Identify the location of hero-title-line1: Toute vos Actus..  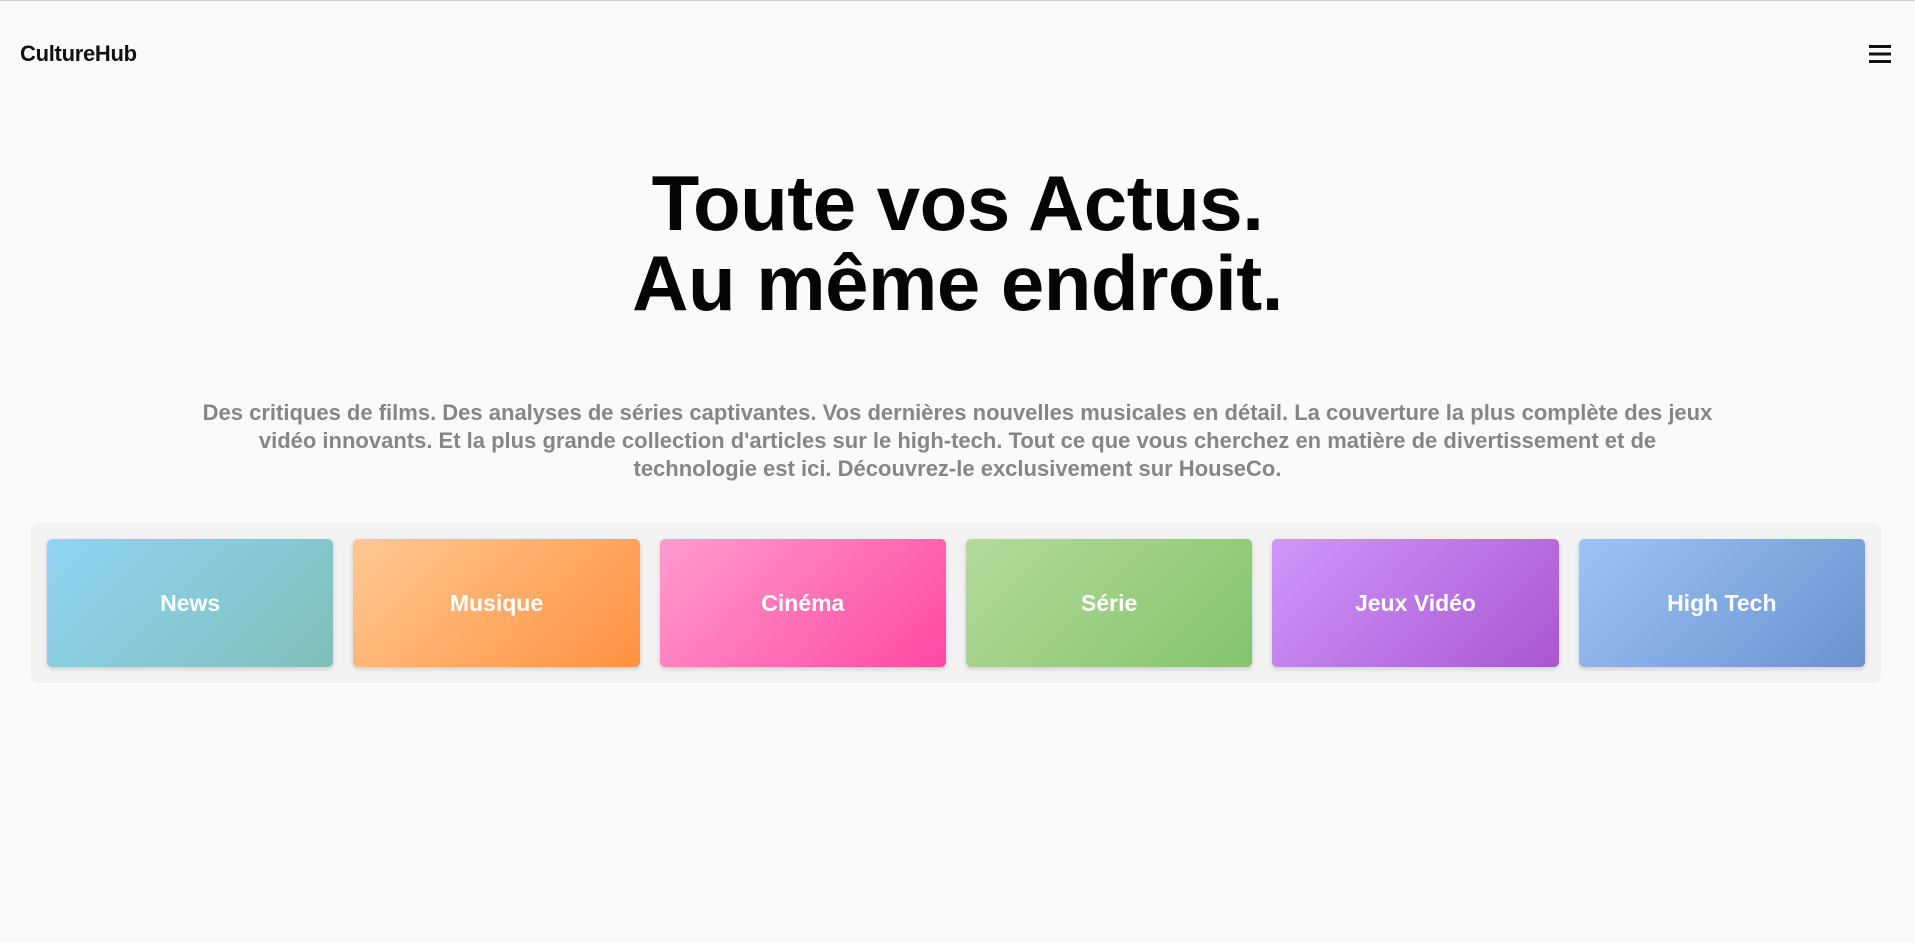
(957, 203).